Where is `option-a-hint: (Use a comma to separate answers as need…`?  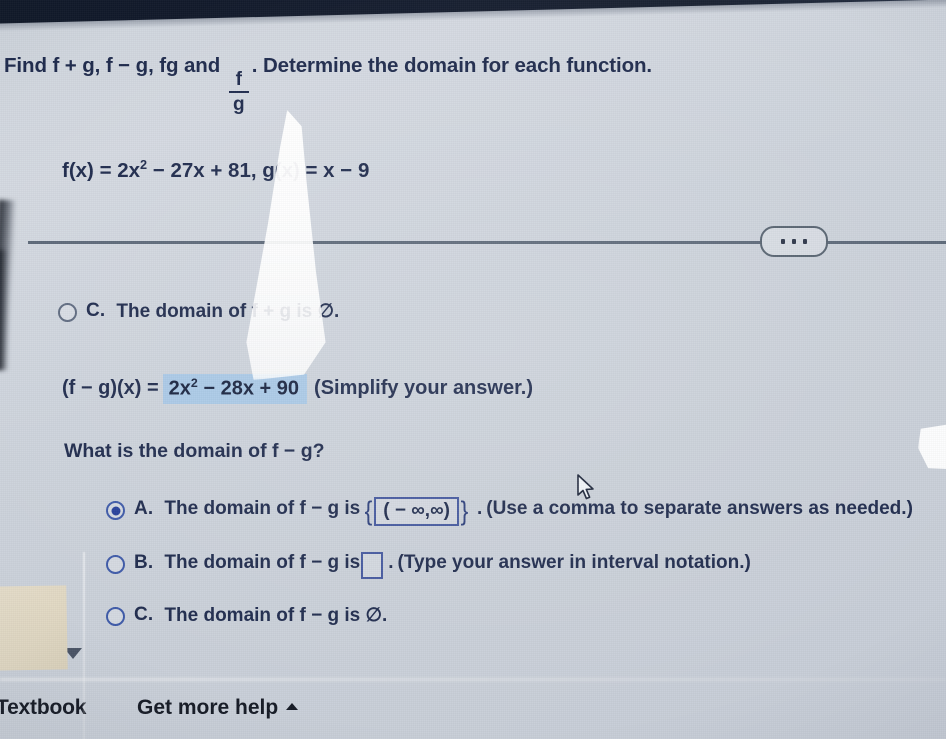
option-a-hint: (Use a comma to separate answers as need… is located at coordinates (699, 508).